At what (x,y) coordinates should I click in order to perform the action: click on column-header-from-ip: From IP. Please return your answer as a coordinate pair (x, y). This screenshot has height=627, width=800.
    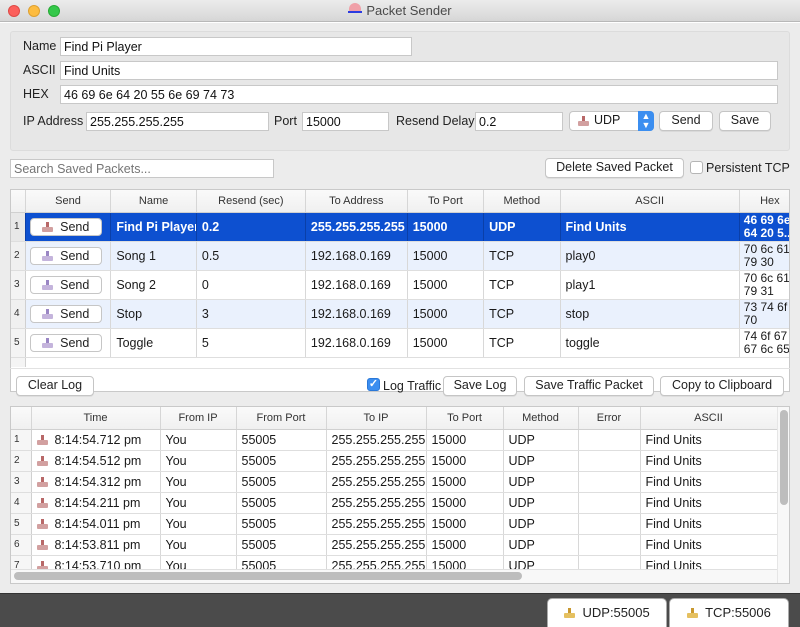
    Looking at the image, I should click on (198, 418).